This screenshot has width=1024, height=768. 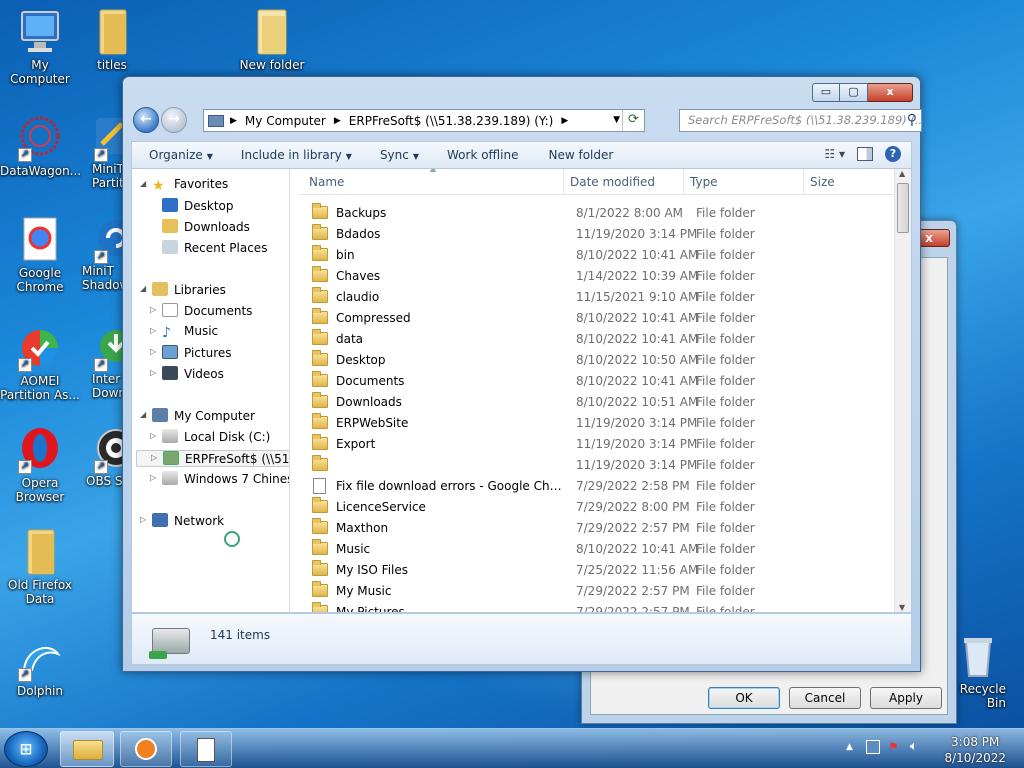 What do you see at coordinates (187, 373) in the screenshot?
I see `nav-videos: ▷ Videos` at bounding box center [187, 373].